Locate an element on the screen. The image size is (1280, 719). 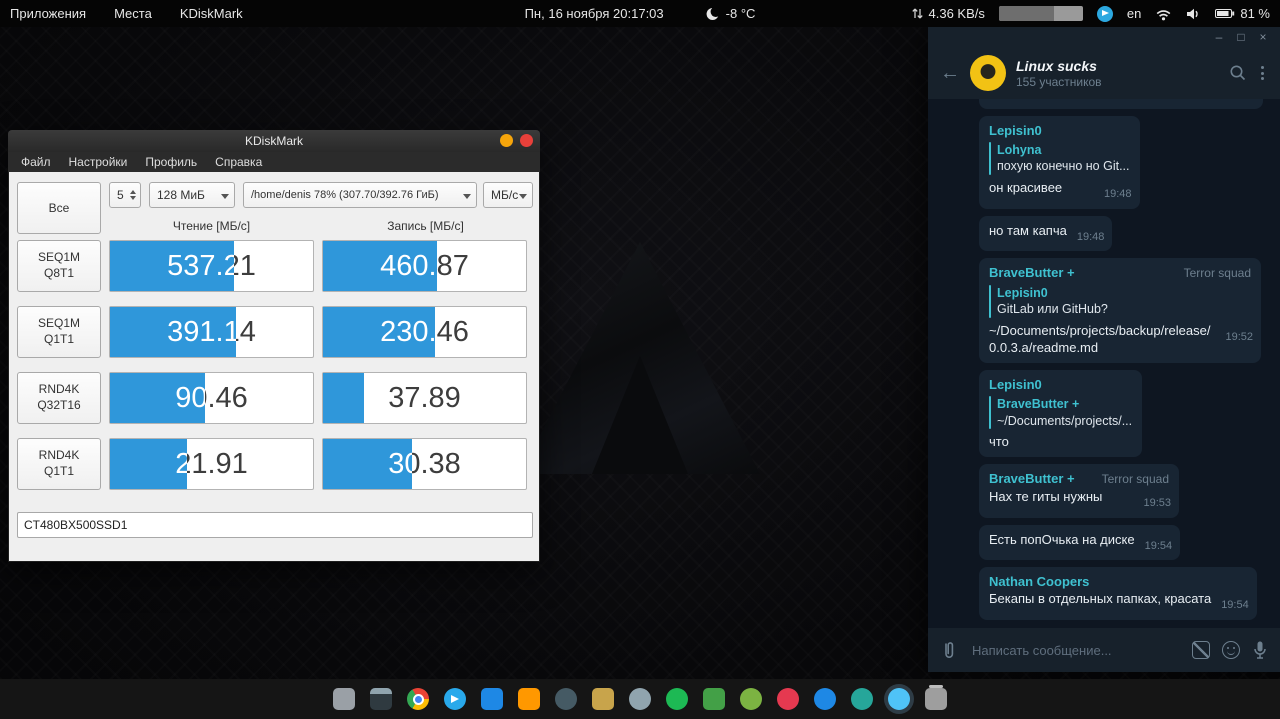
write-bar-fill: 37.89 is located at coordinates (343, 398).